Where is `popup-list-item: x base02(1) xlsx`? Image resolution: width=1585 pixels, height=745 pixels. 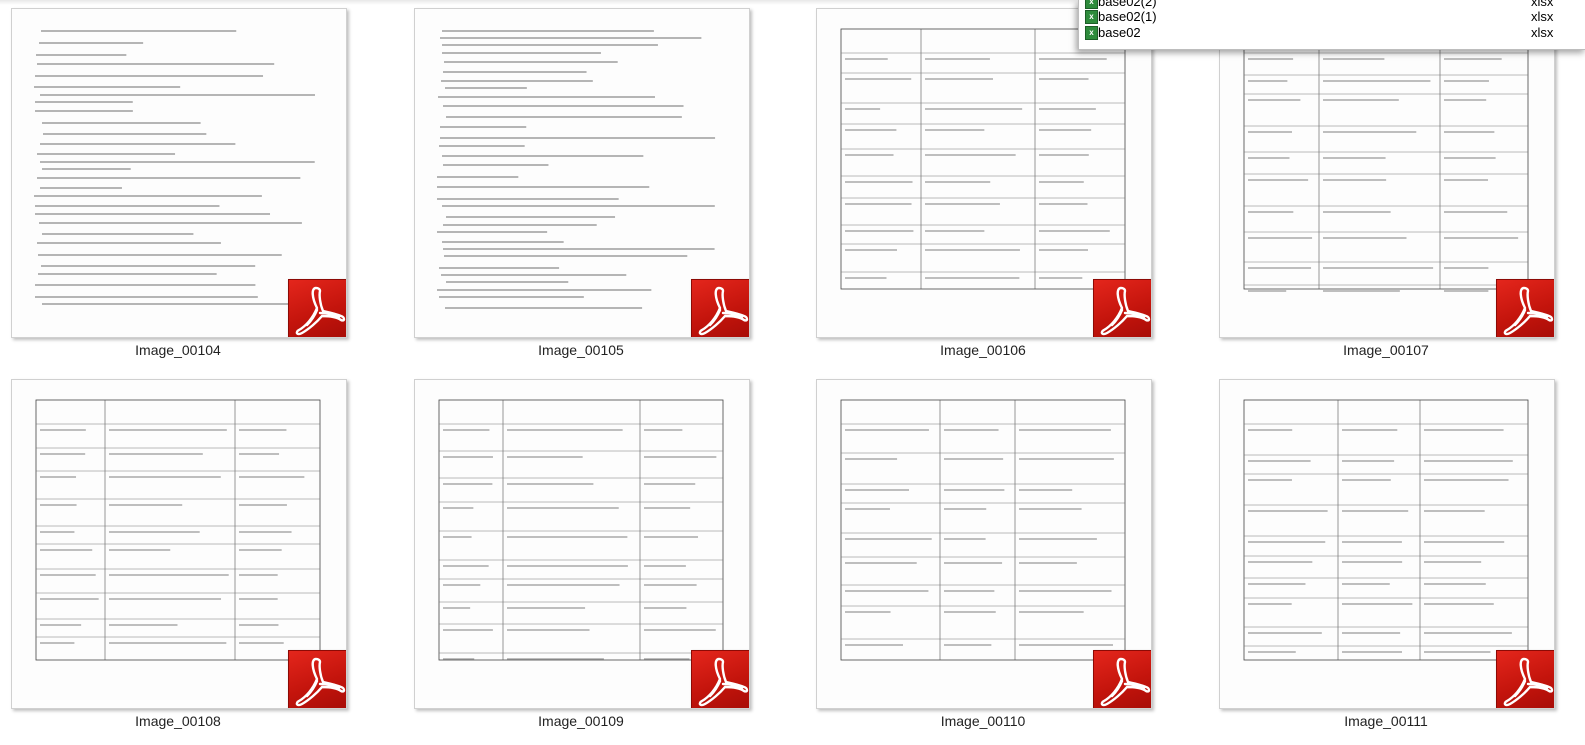 popup-list-item: x base02(1) xlsx is located at coordinates (1334, 17).